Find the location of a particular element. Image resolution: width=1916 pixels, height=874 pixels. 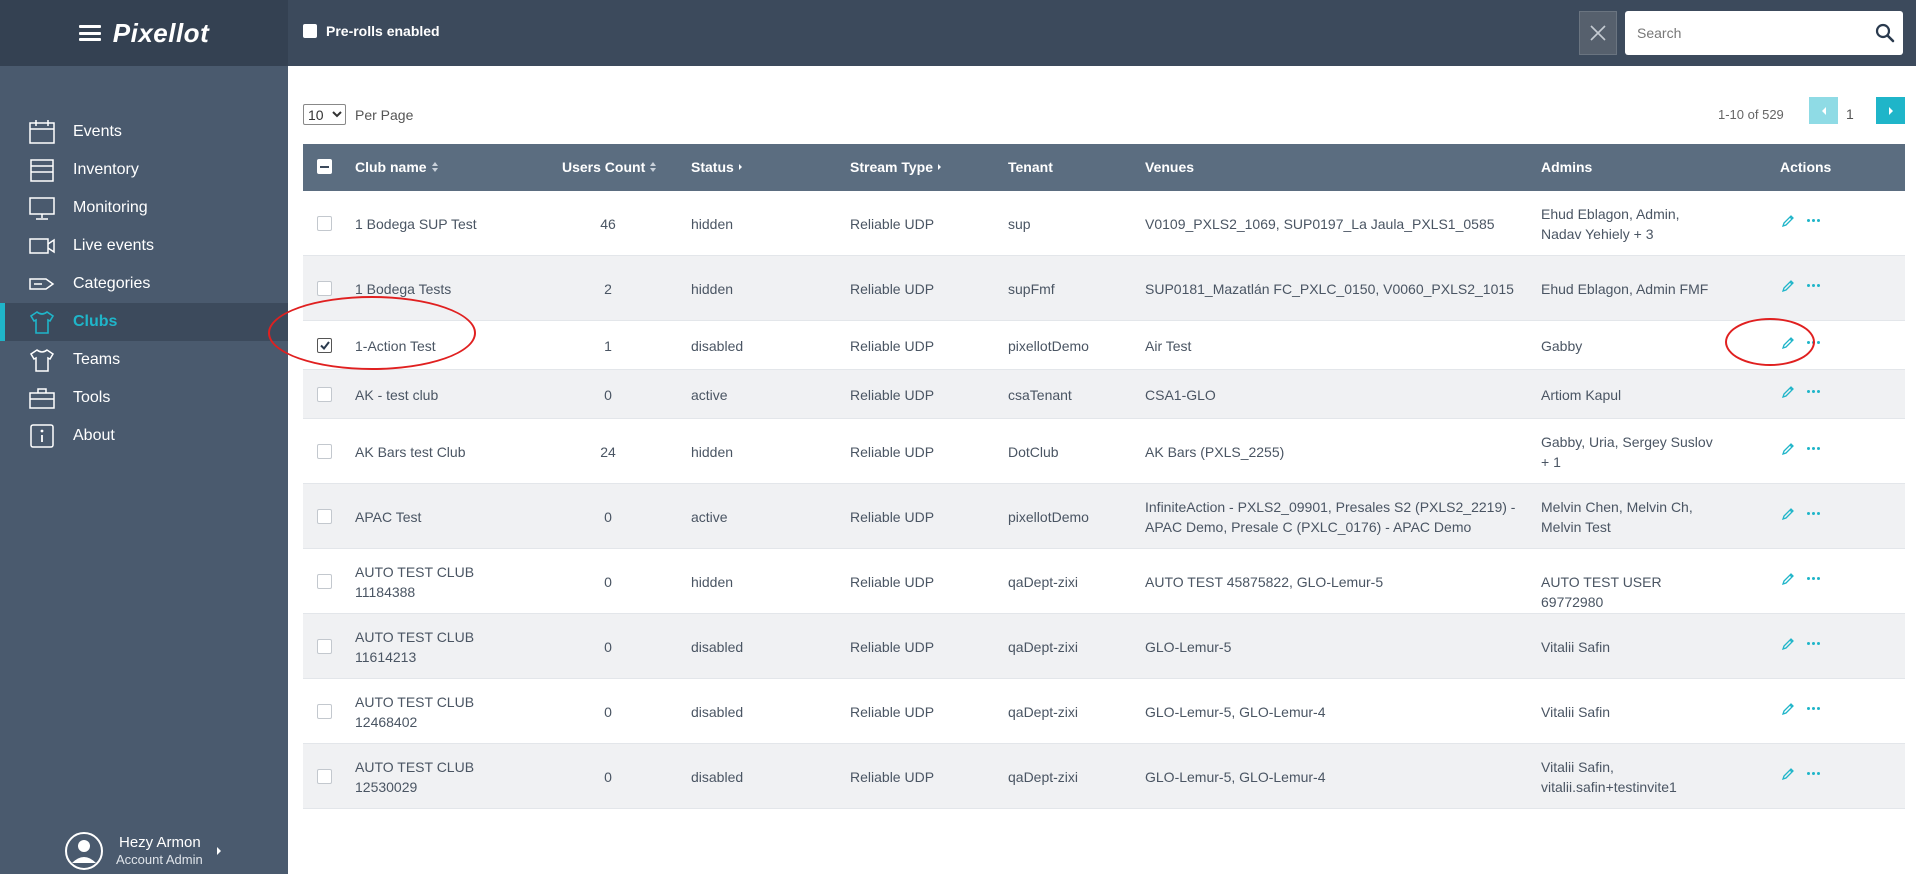

column-users-count: Users Count is located at coordinates (609, 167).